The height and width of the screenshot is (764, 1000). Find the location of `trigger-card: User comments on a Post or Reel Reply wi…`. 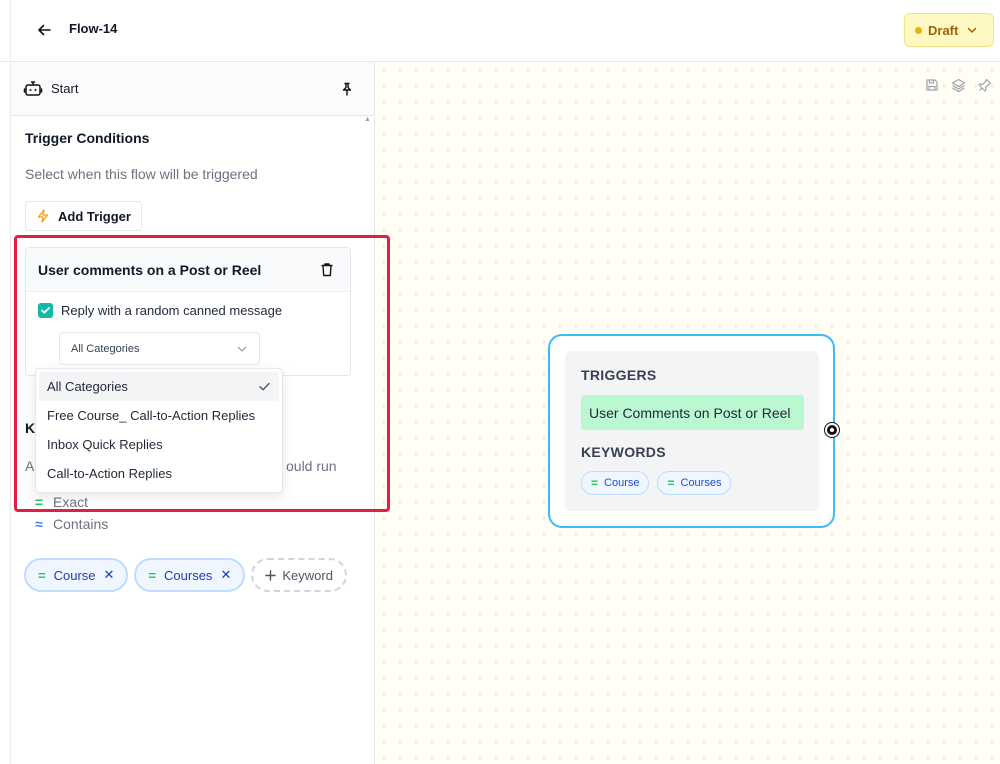

trigger-card: User comments on a Post or Reel Reply wi… is located at coordinates (188, 311).